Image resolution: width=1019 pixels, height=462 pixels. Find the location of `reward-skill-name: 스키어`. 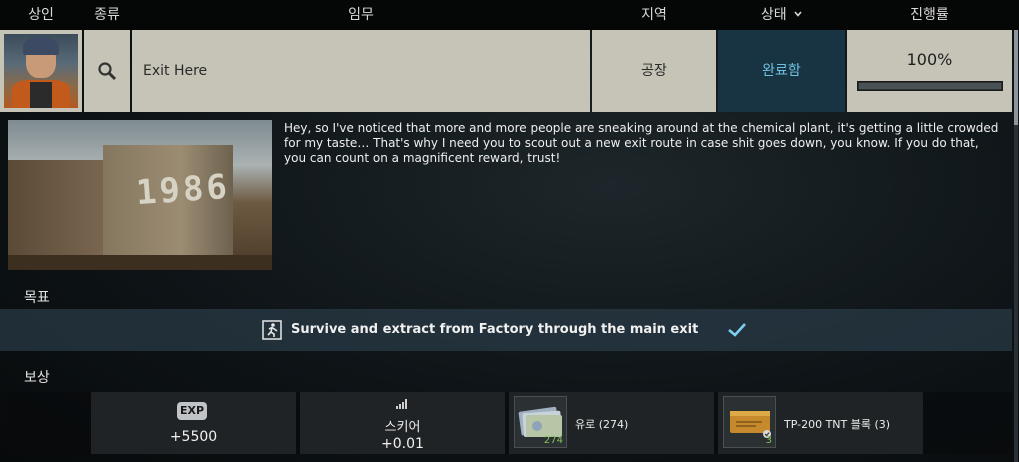

reward-skill-name: 스키어 is located at coordinates (402, 427).